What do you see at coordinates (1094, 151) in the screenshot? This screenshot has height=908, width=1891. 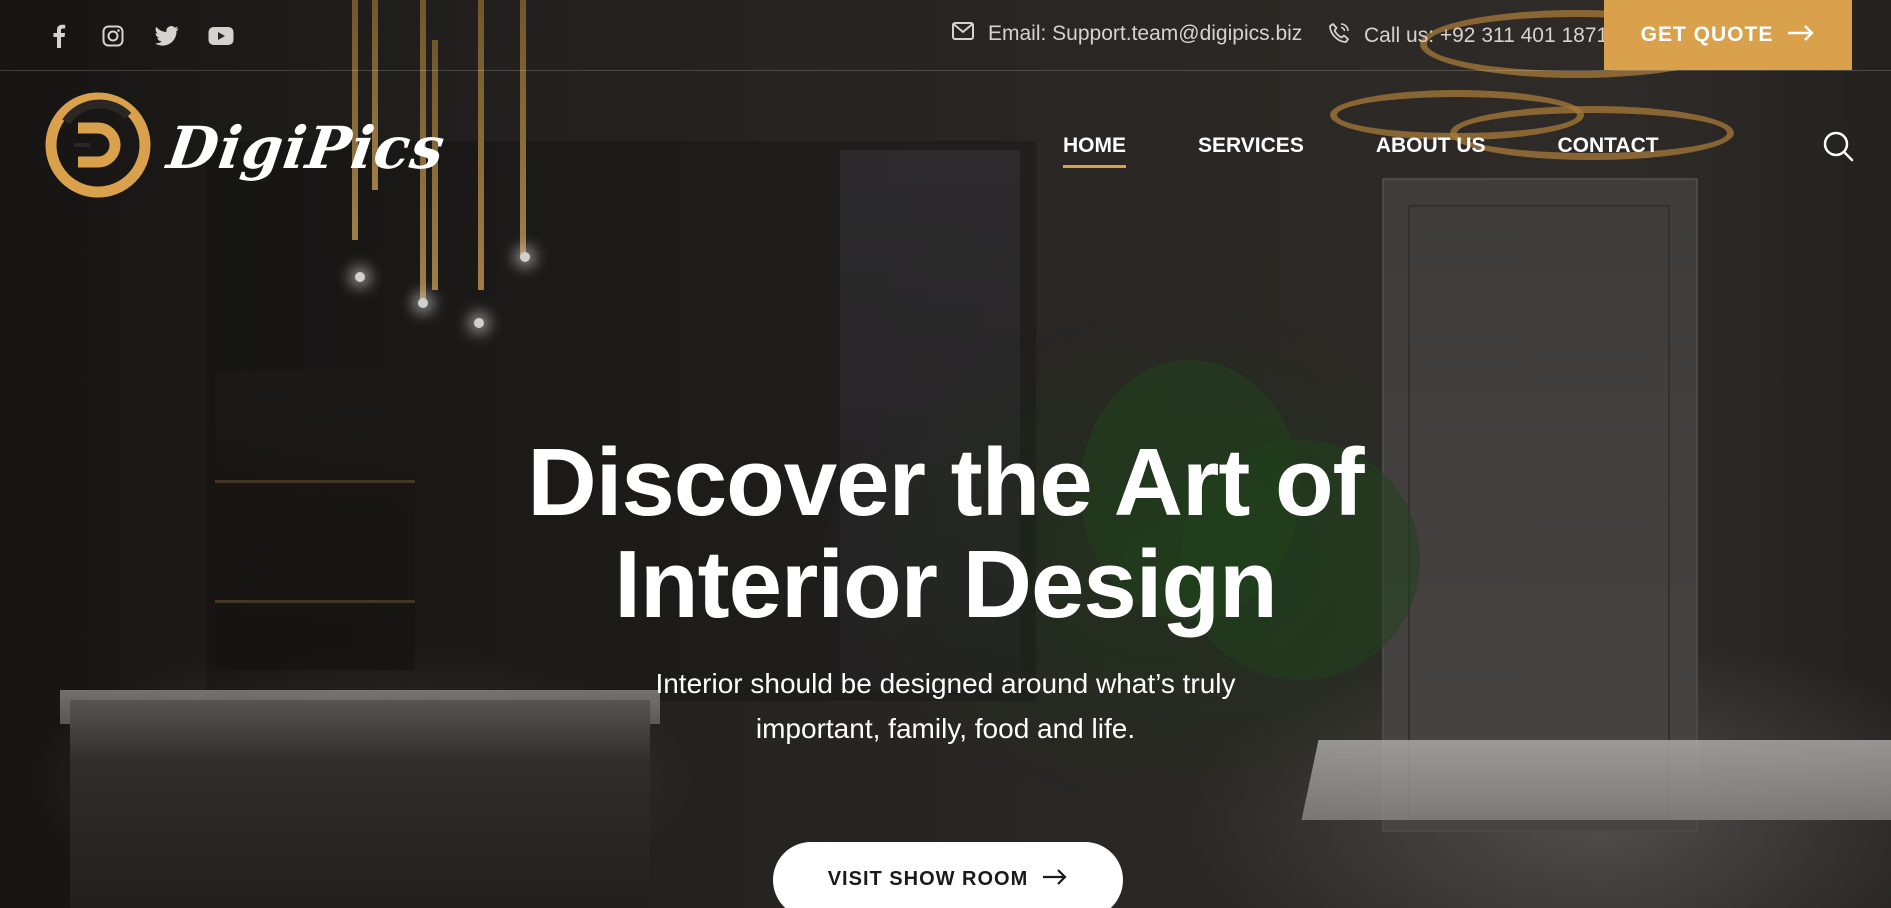 I see `nav-item-home: HOME` at bounding box center [1094, 151].